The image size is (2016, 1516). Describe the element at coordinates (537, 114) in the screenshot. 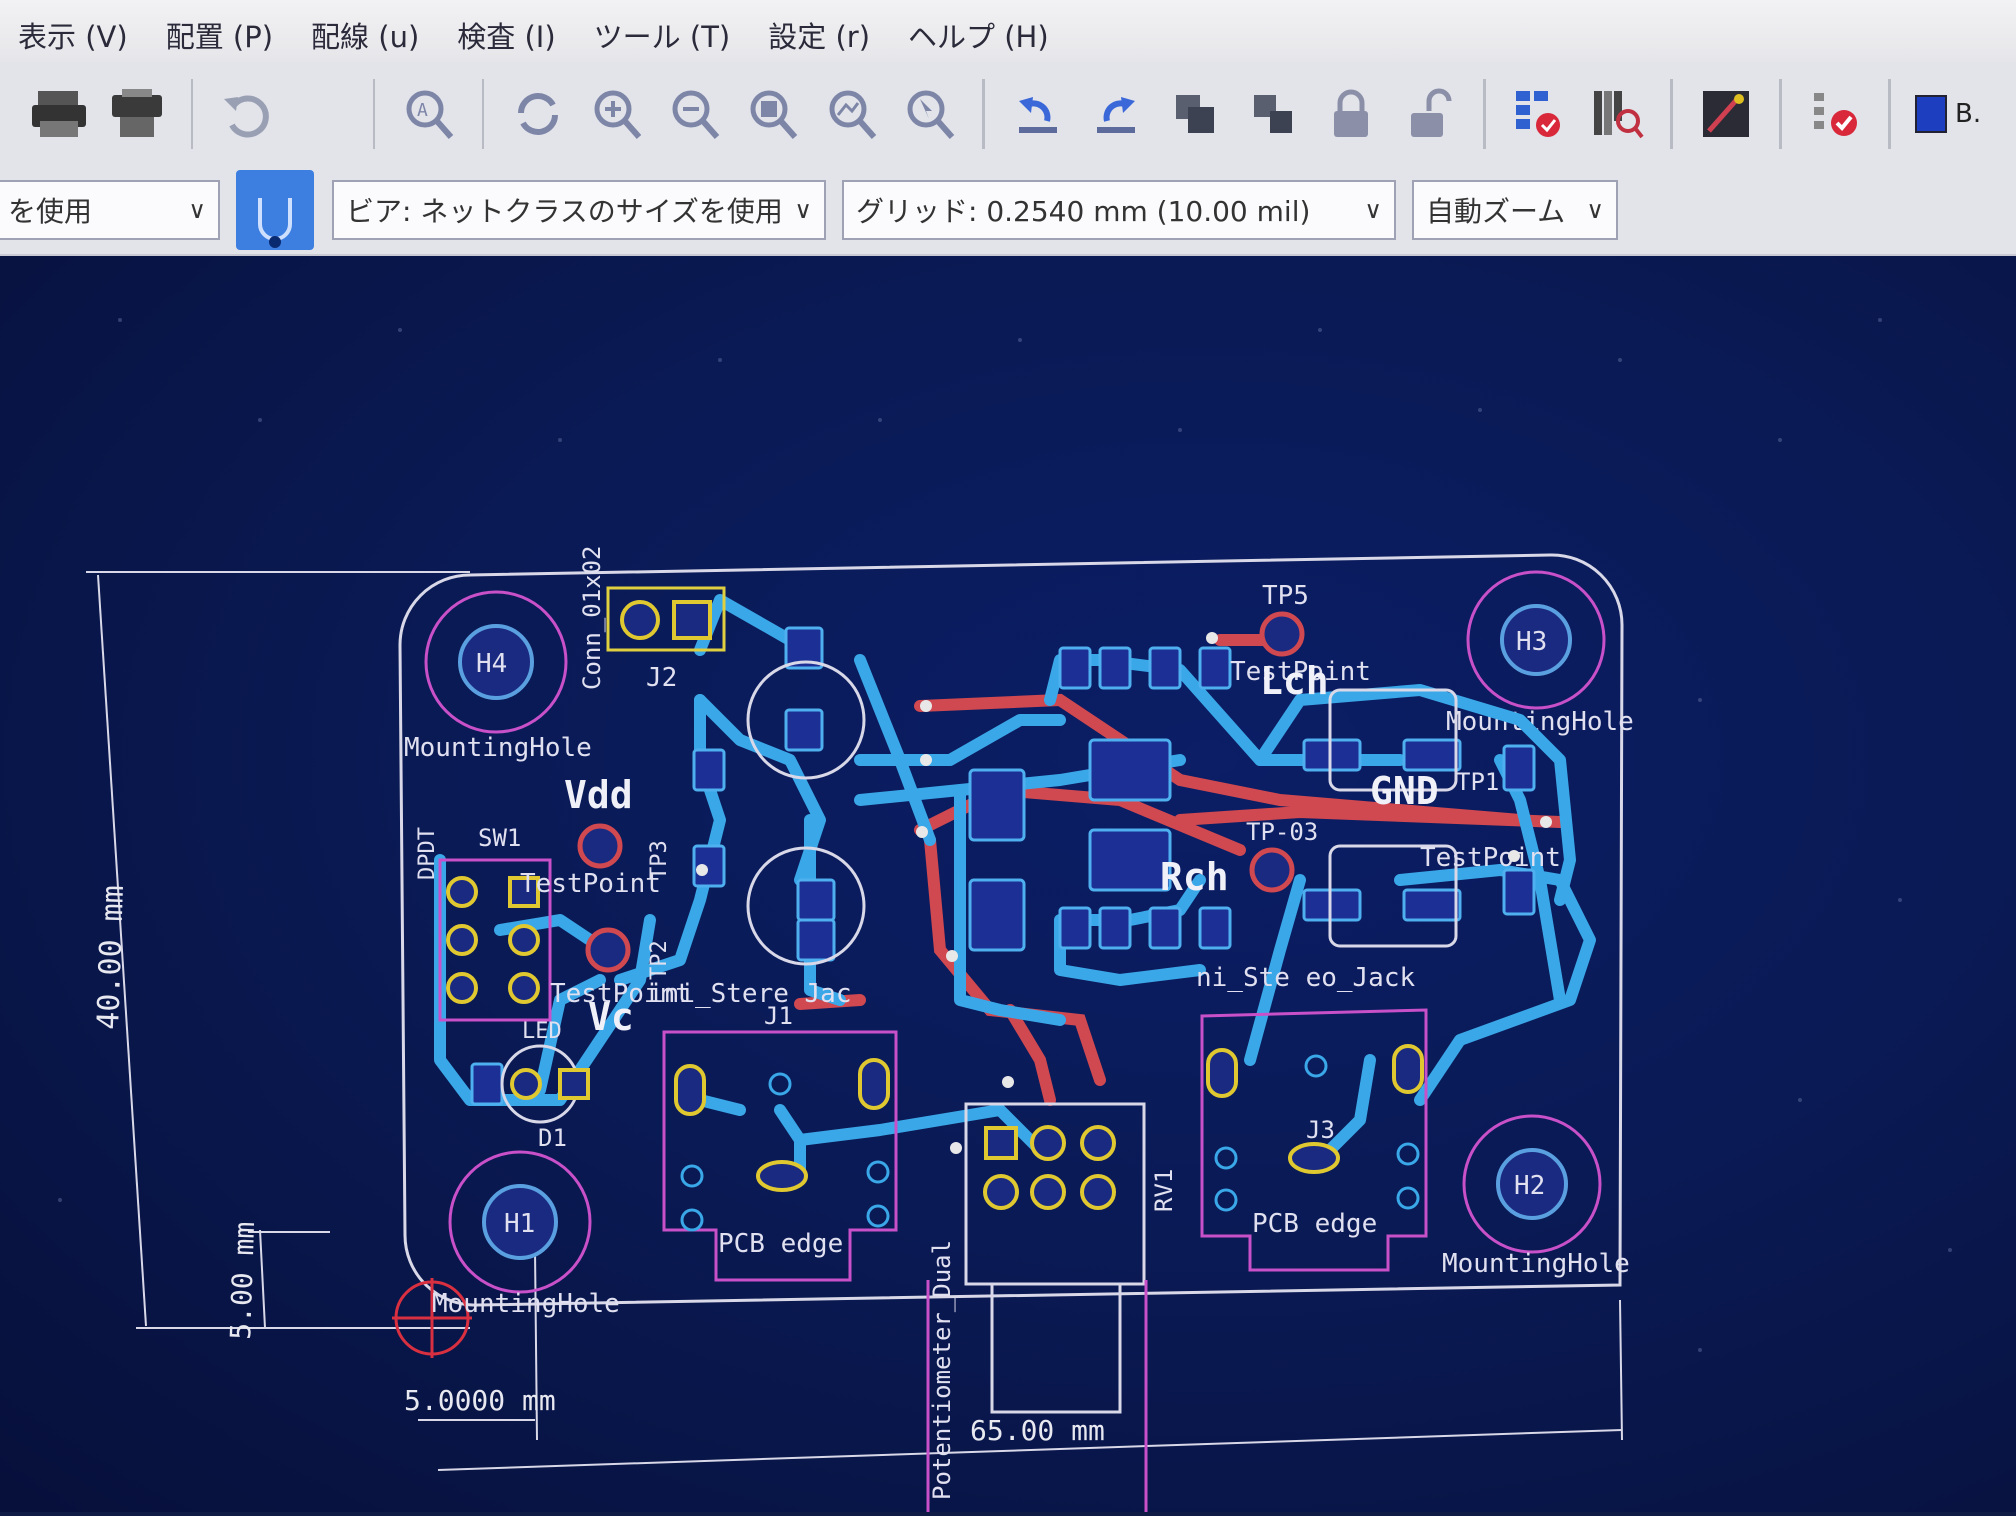

I see `refresh-icon` at that location.